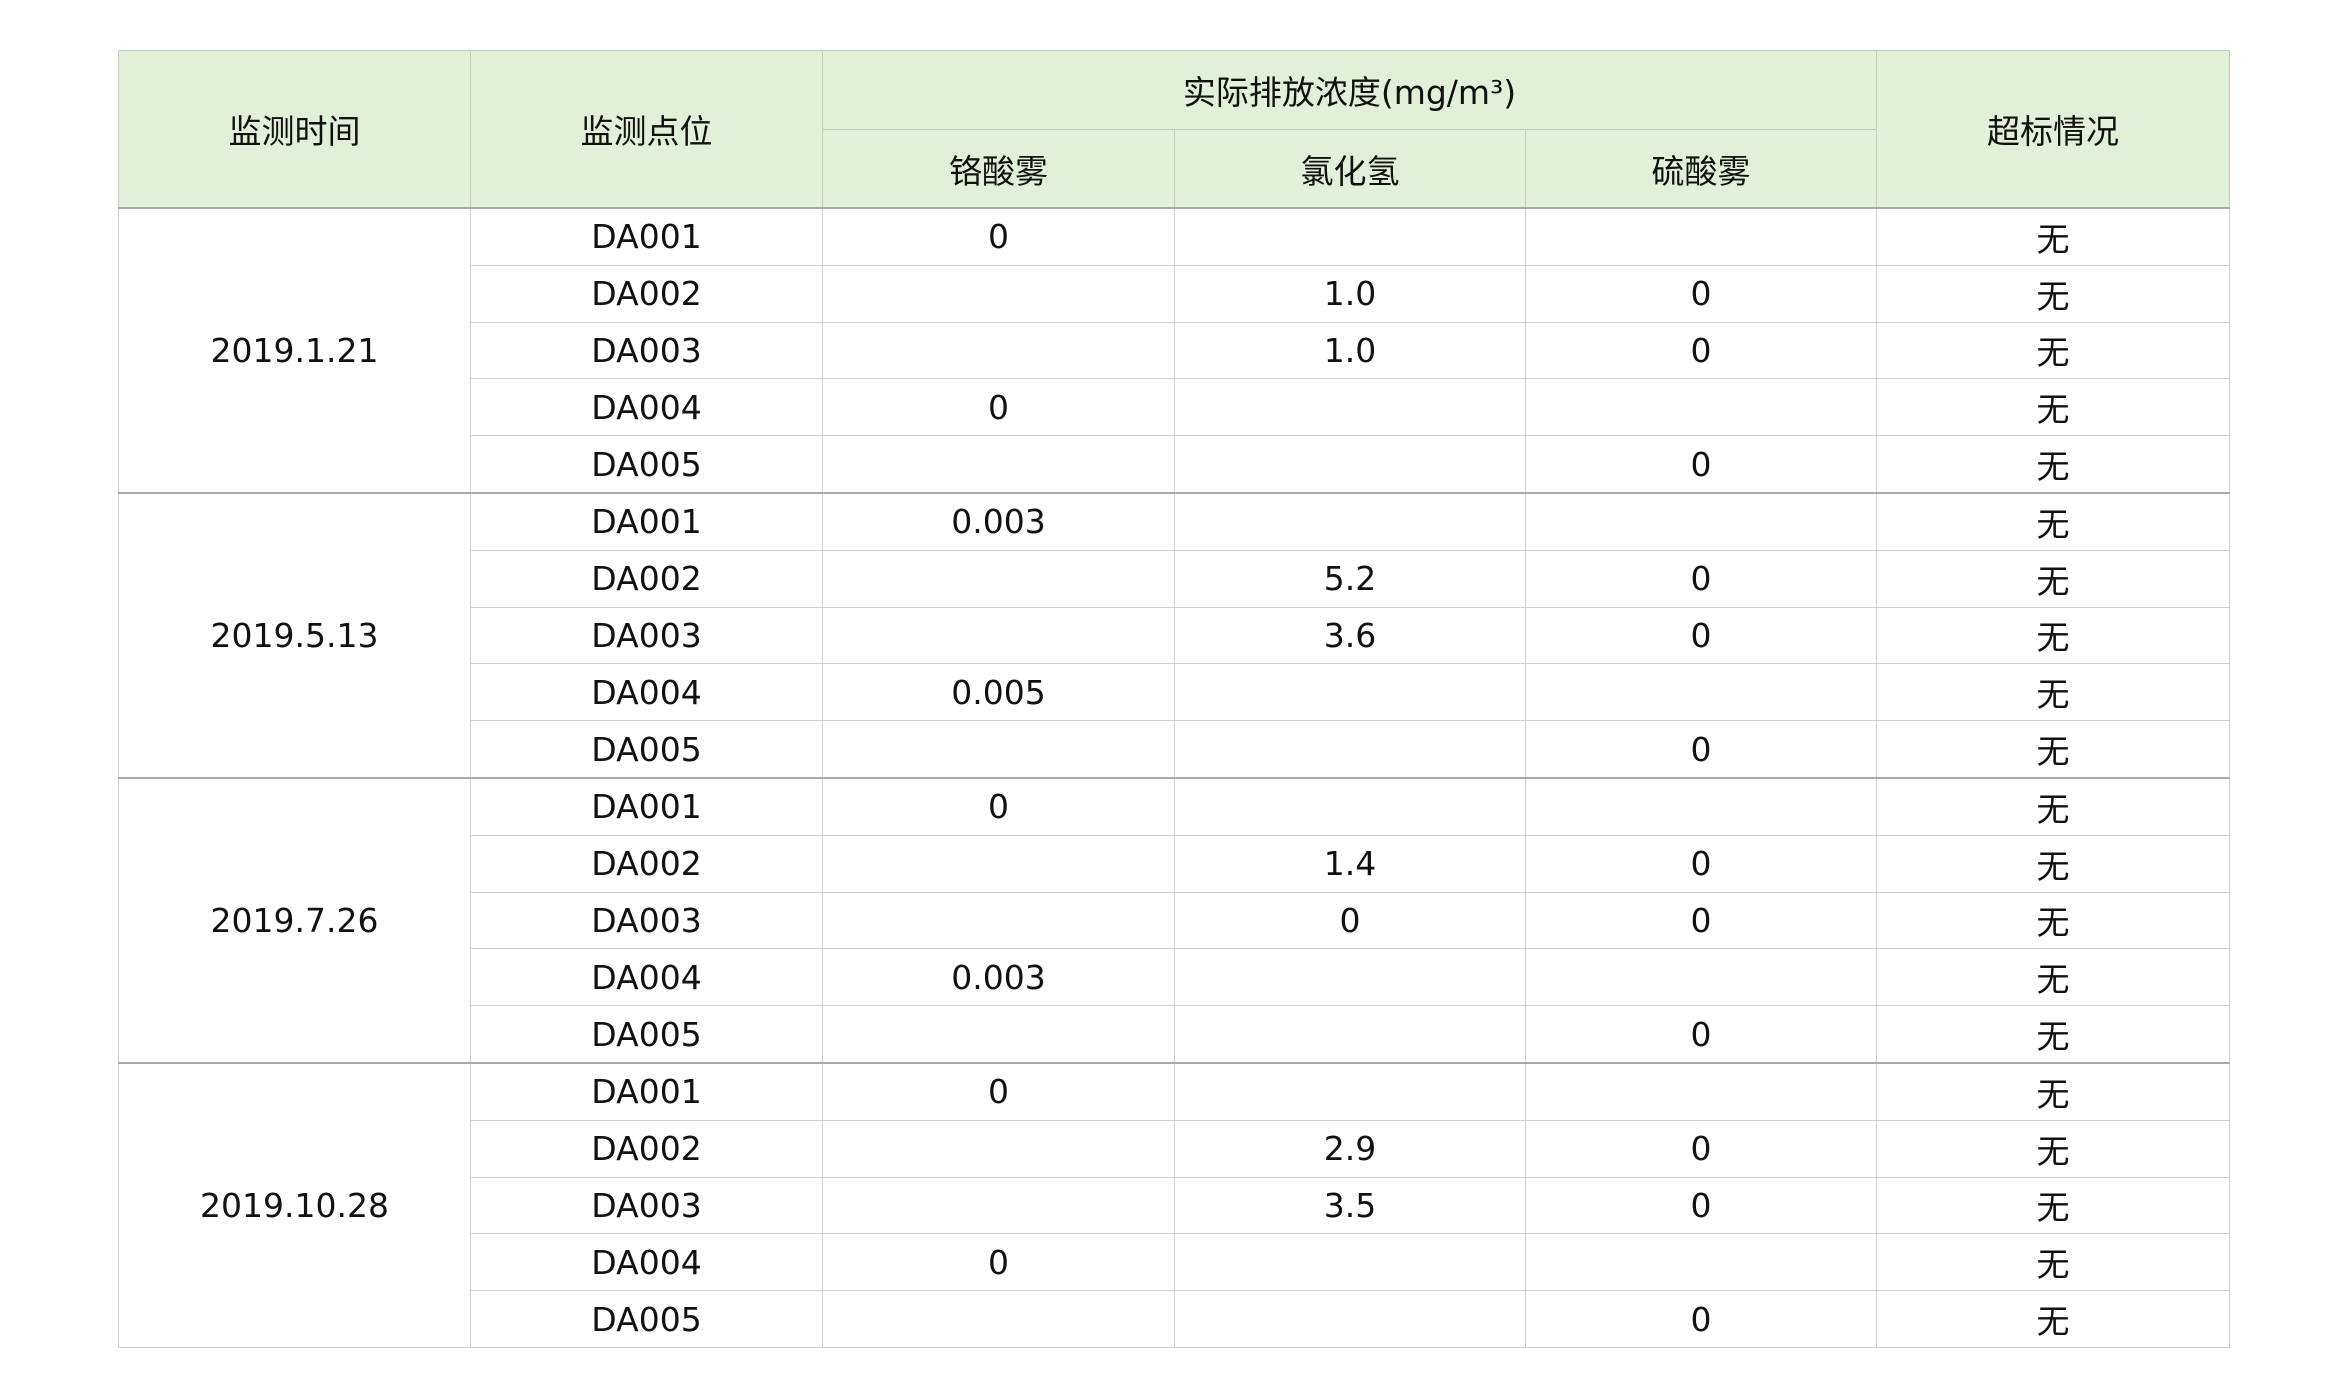 The image size is (2338, 1383). What do you see at coordinates (2053, 129) in the screenshot?
I see `header-exceed-status: 超标情况` at bounding box center [2053, 129].